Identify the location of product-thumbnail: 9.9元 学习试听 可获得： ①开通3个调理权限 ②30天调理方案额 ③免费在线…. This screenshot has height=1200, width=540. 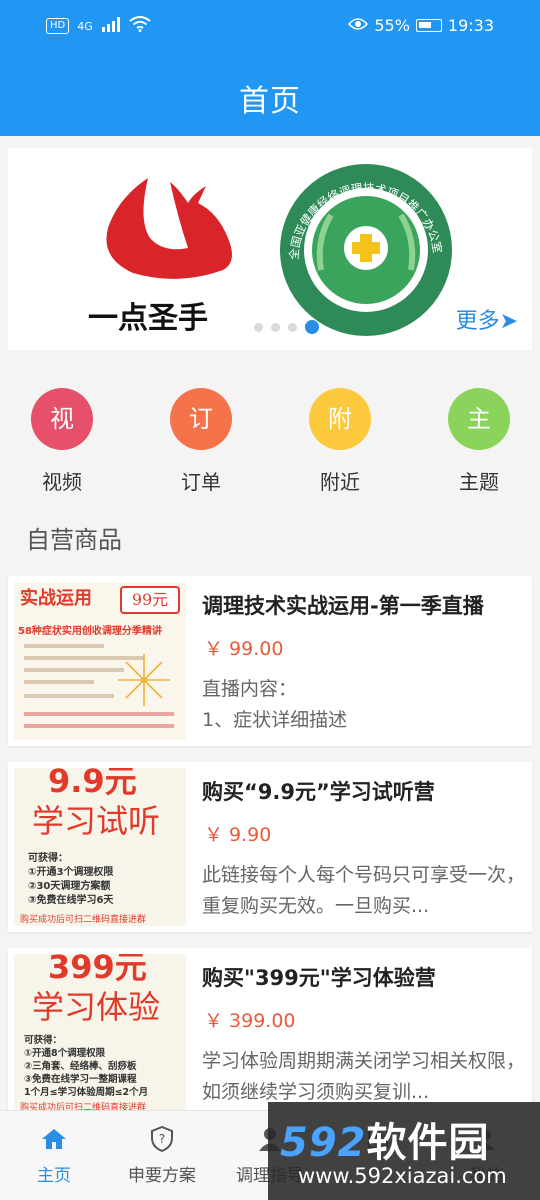
(100, 847).